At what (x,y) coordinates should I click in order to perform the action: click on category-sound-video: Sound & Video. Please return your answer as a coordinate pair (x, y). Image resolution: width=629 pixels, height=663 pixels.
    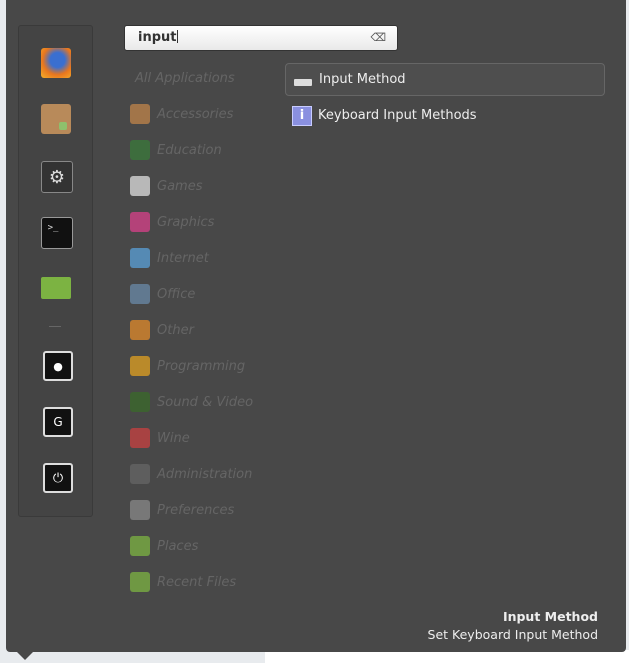
    Looking at the image, I should click on (191, 402).